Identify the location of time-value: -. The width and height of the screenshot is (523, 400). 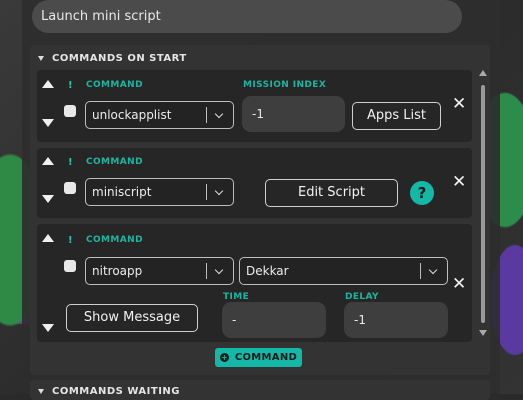
(234, 320).